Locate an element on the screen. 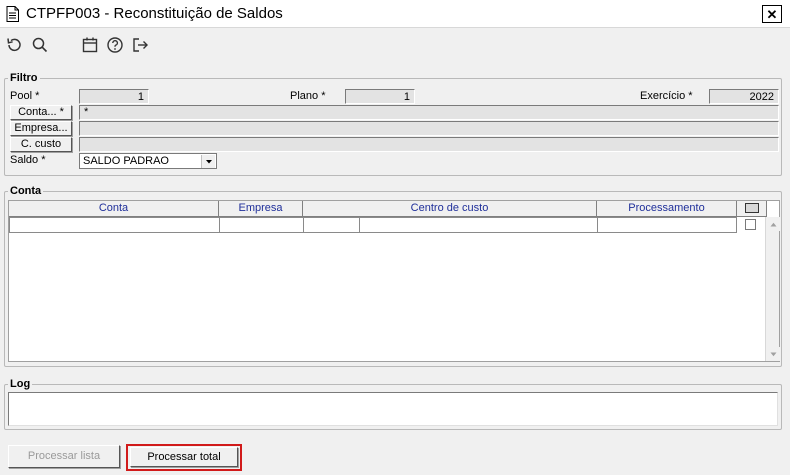  cell-centro-custo-descricao is located at coordinates (478, 225).